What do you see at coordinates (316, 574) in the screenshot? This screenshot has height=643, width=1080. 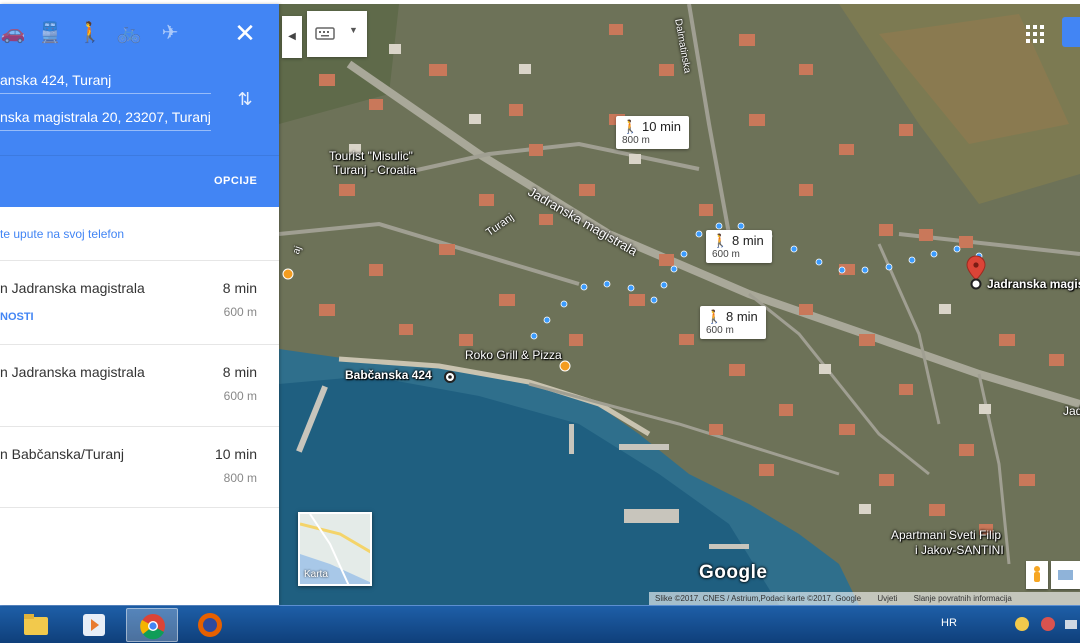 I see `layer-label: Karta` at bounding box center [316, 574].